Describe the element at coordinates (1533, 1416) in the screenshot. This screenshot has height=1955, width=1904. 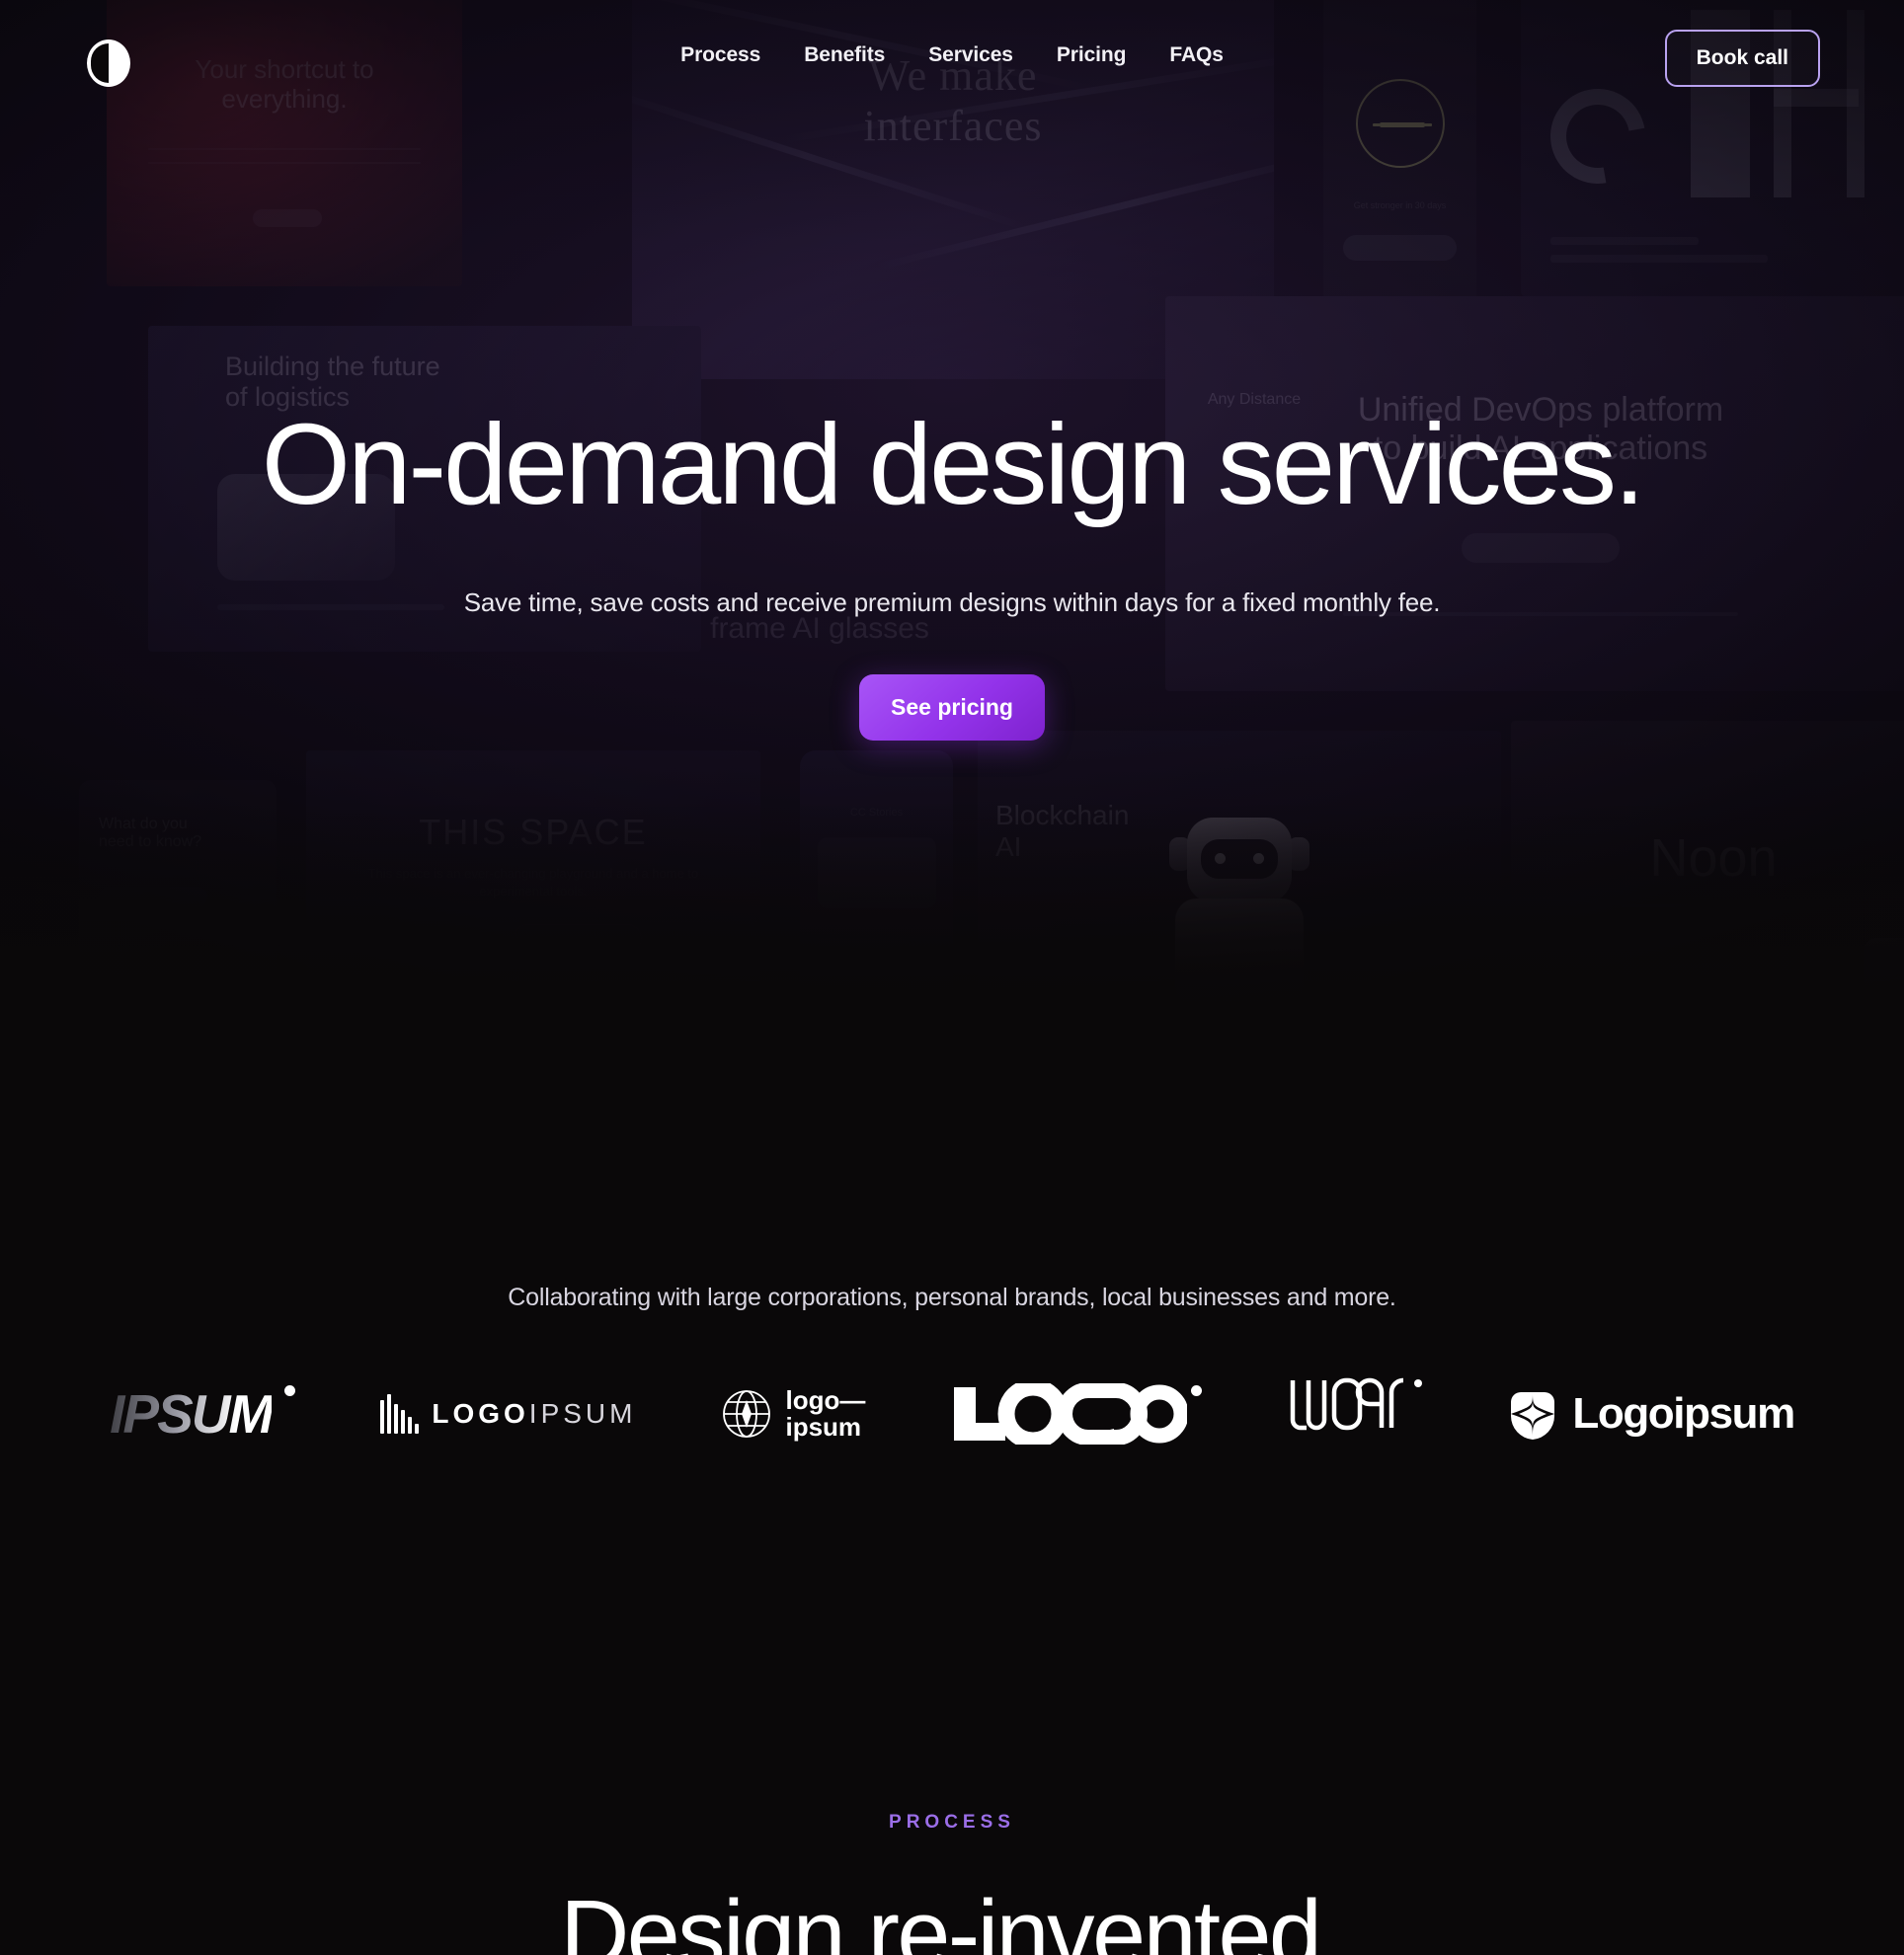
I see `shield-sparkle-icon` at that location.